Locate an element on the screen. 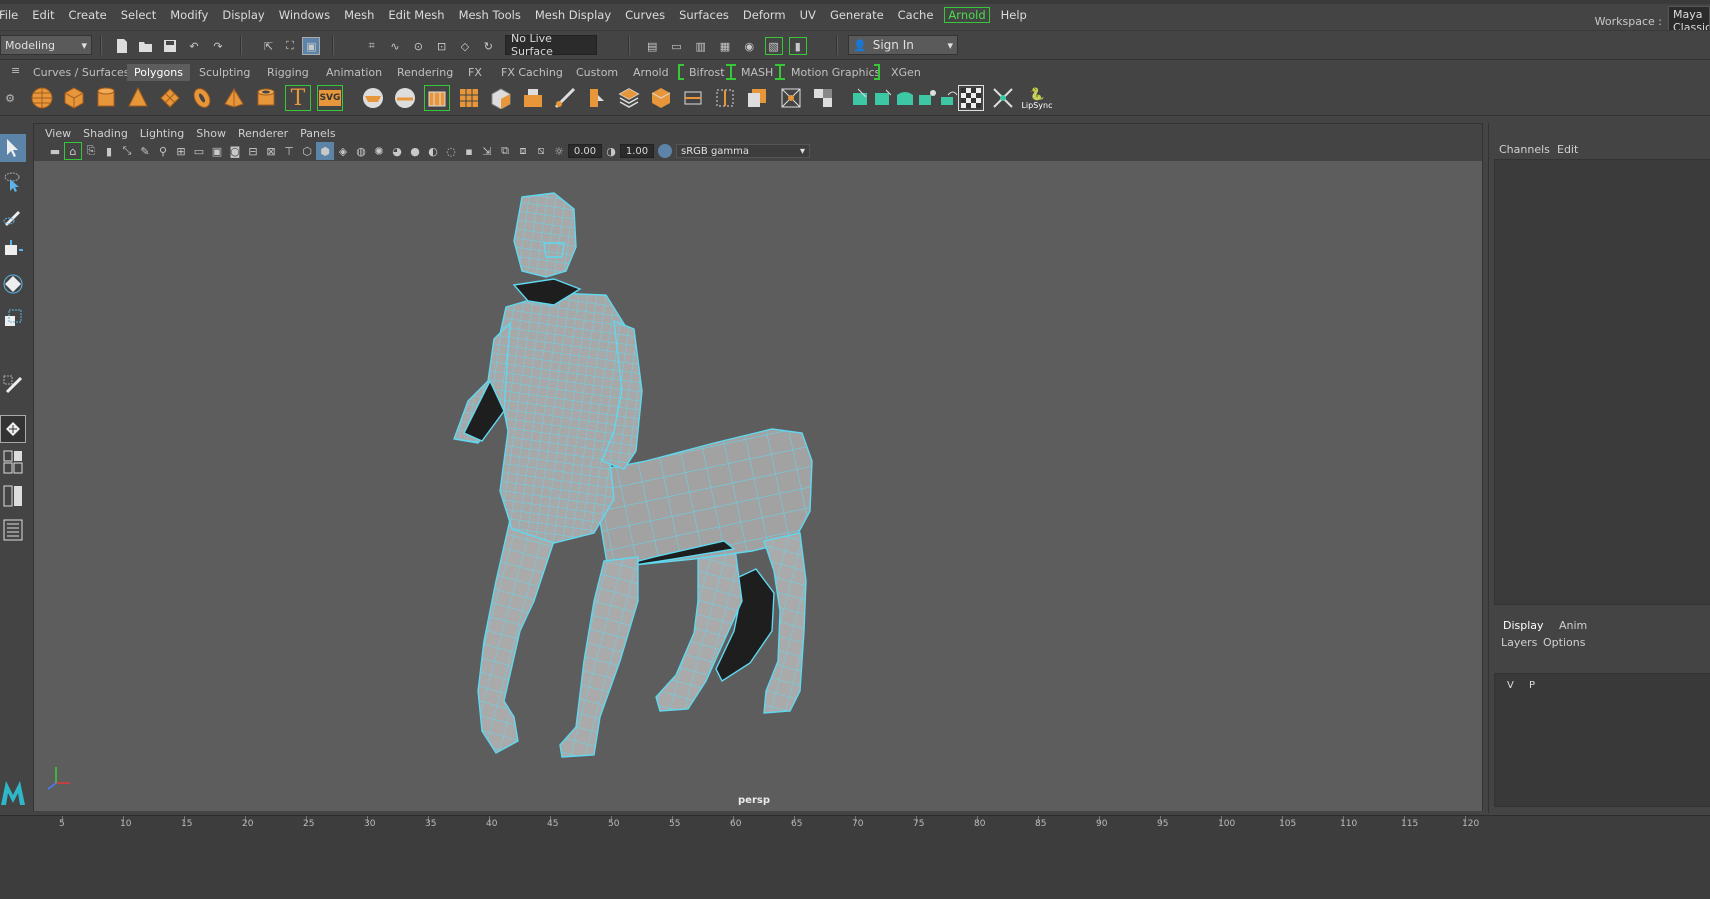 The image size is (1710, 899). safe-title-icon: ⊤ is located at coordinates (289, 151).